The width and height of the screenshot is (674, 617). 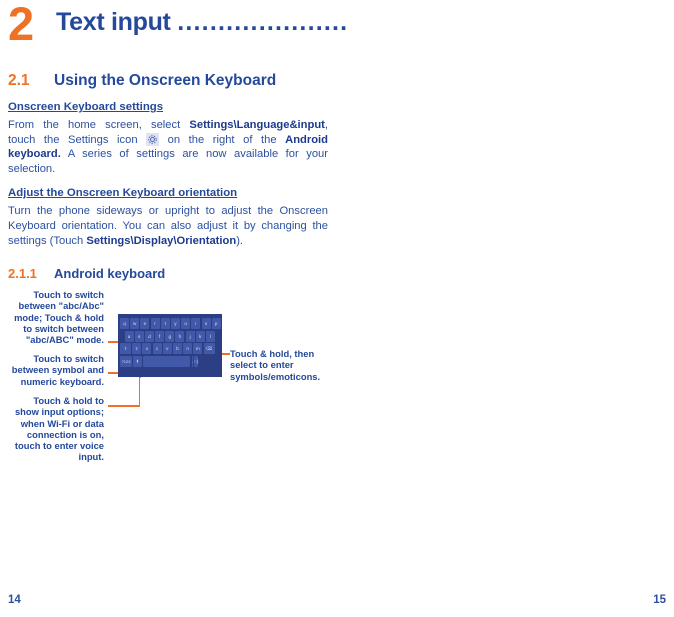 What do you see at coordinates (155, 324) in the screenshot?
I see `key-r: r` at bounding box center [155, 324].